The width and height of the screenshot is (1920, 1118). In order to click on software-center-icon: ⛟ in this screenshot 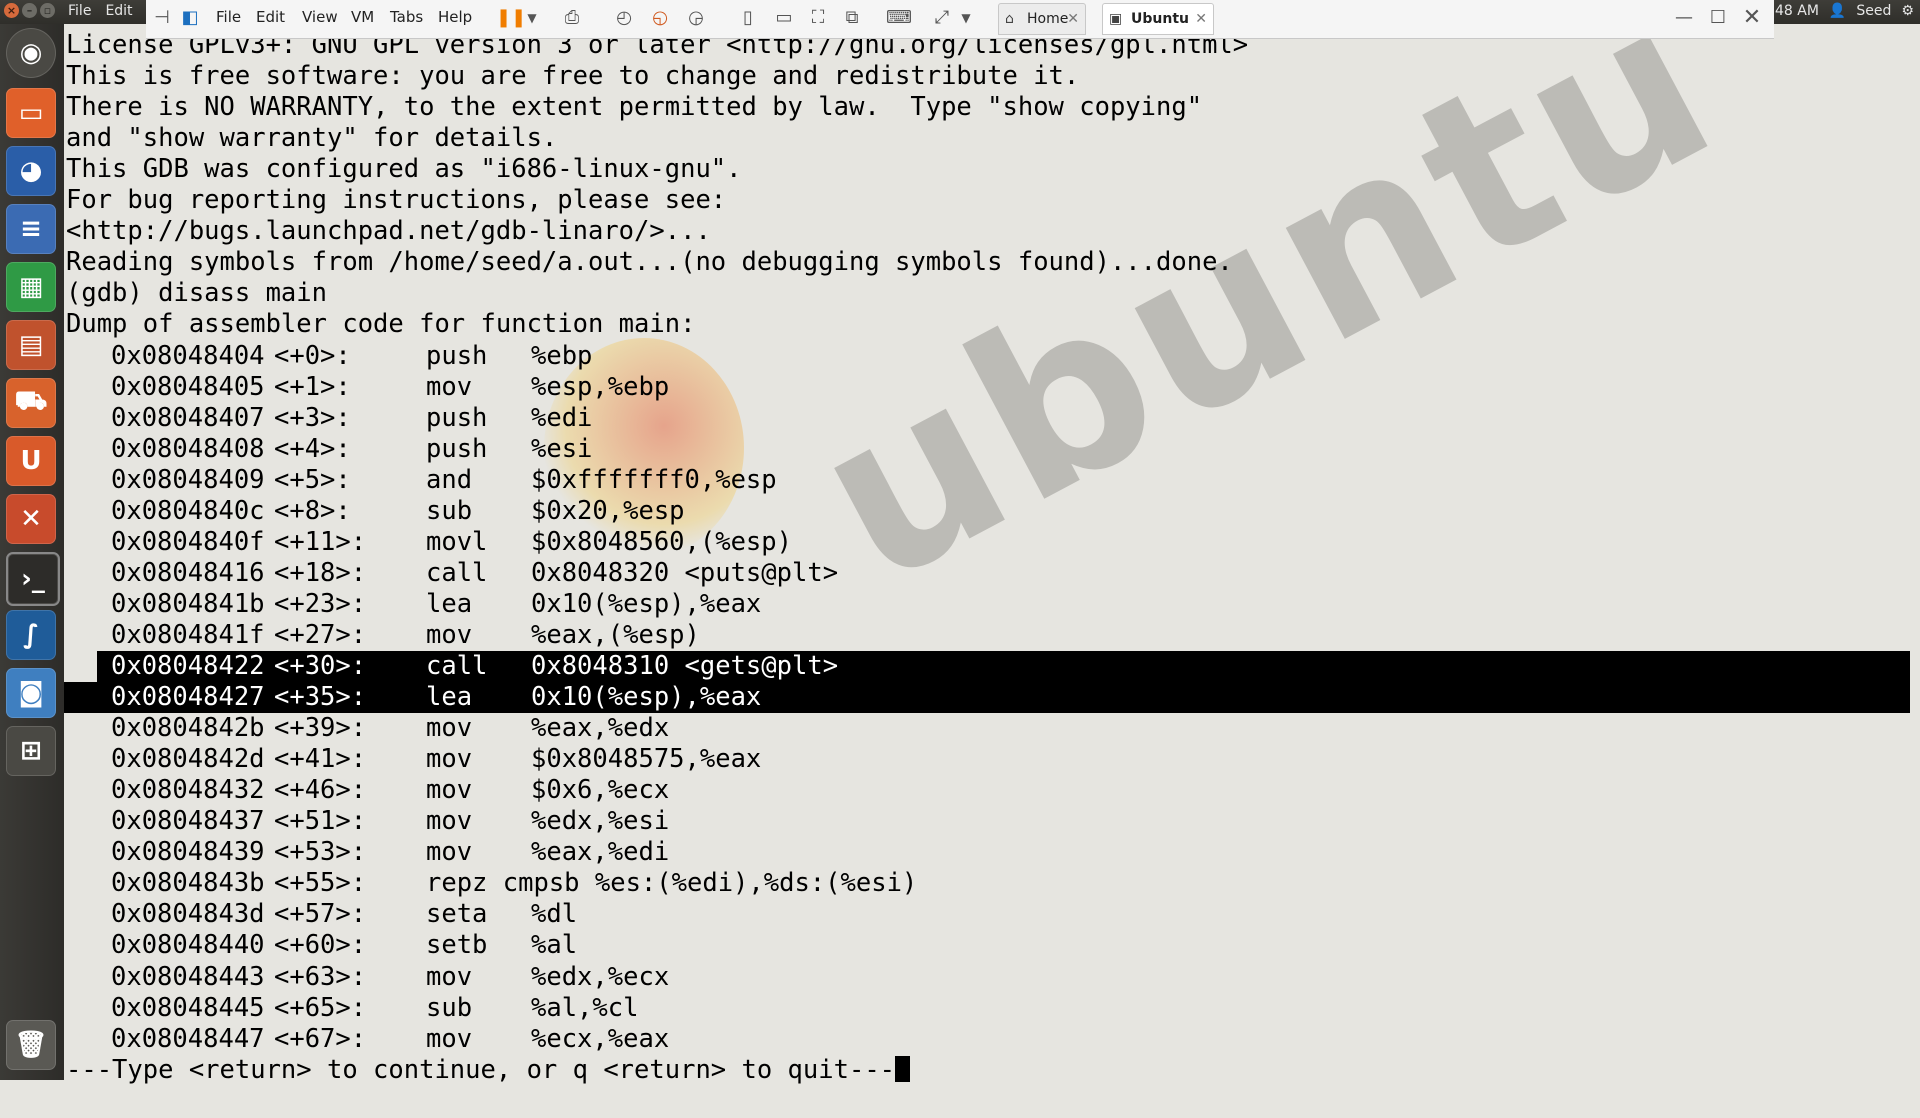, I will do `click(31, 403)`.